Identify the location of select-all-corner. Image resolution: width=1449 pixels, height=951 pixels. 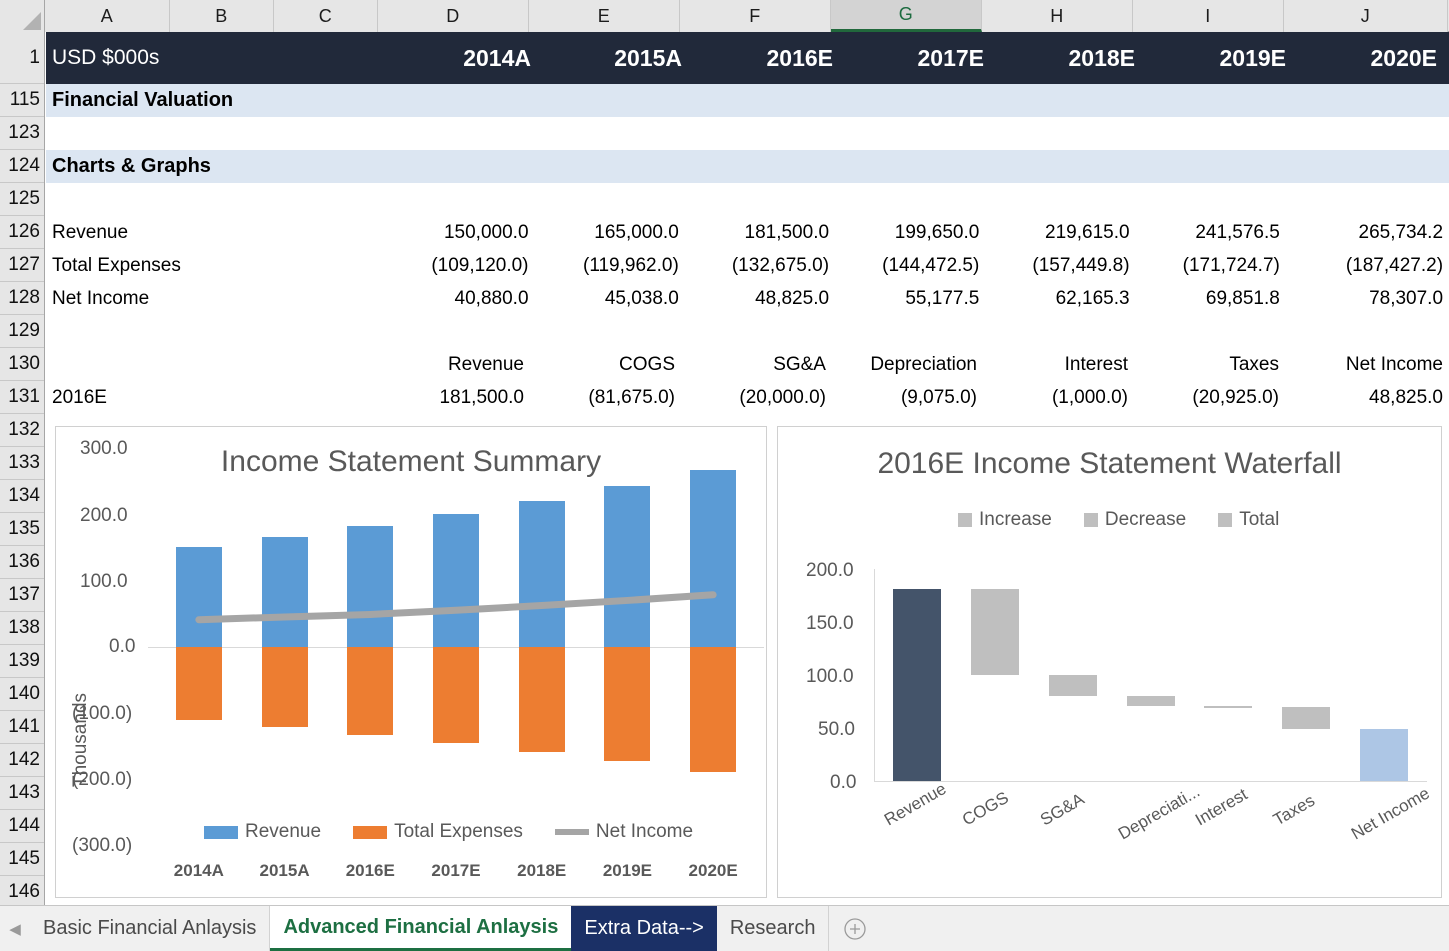
(22, 16).